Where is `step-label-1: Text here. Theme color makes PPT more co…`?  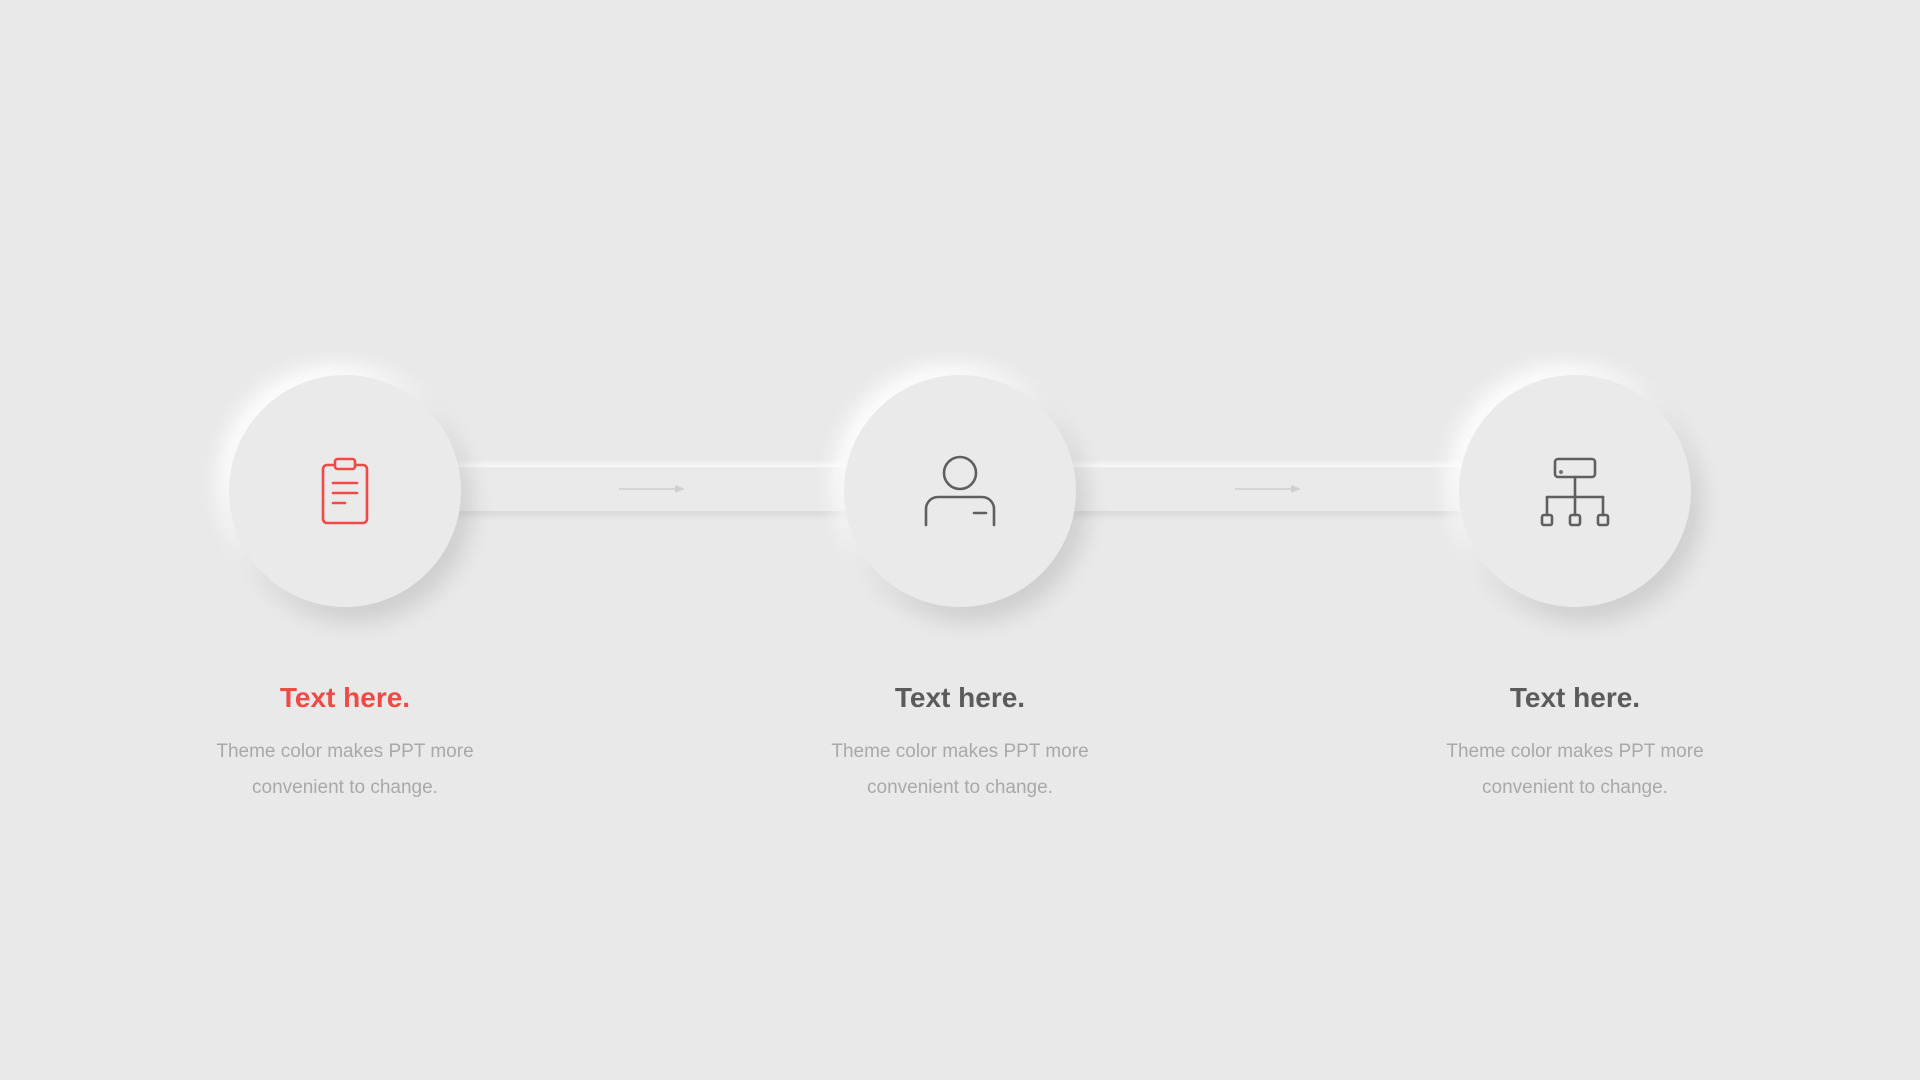 step-label-1: Text here. Theme color makes PPT more co… is located at coordinates (345, 743).